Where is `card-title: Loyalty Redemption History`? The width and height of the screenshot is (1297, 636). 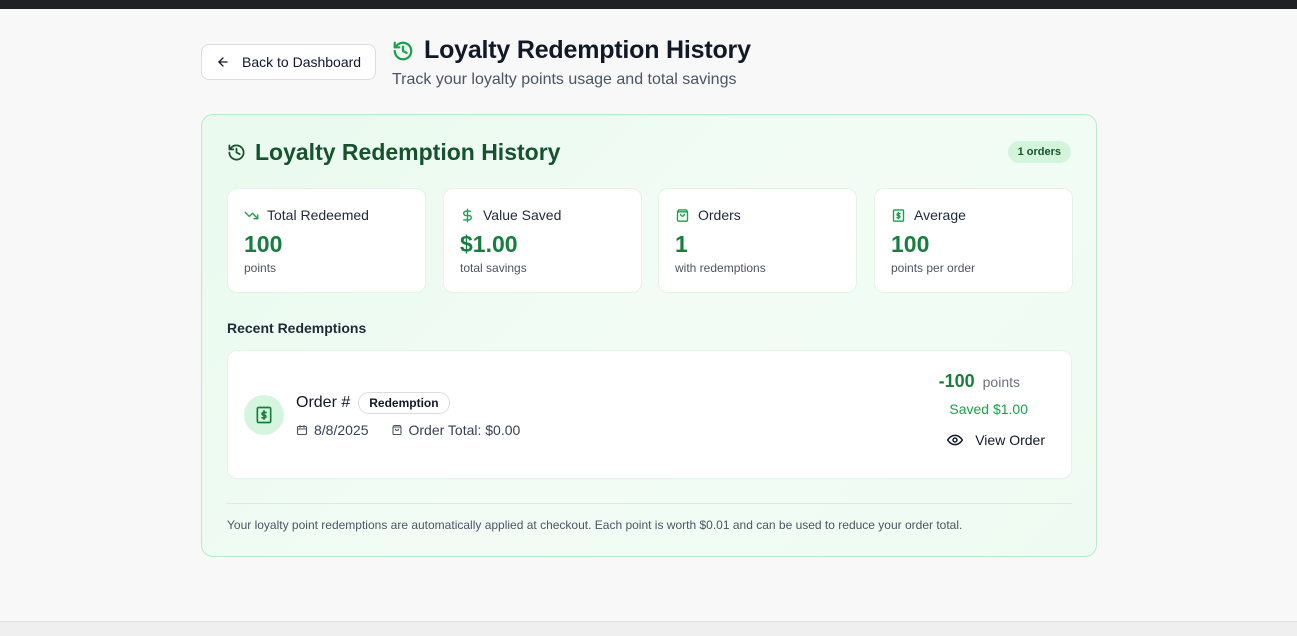 card-title: Loyalty Redemption History is located at coordinates (408, 152).